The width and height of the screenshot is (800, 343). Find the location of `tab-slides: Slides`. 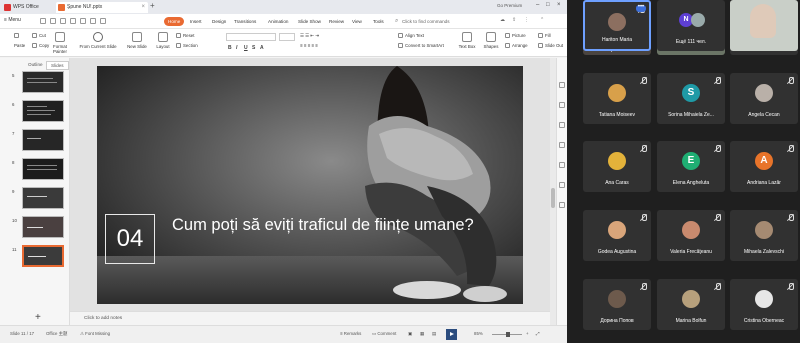

tab-slides: Slides is located at coordinates (57, 65).